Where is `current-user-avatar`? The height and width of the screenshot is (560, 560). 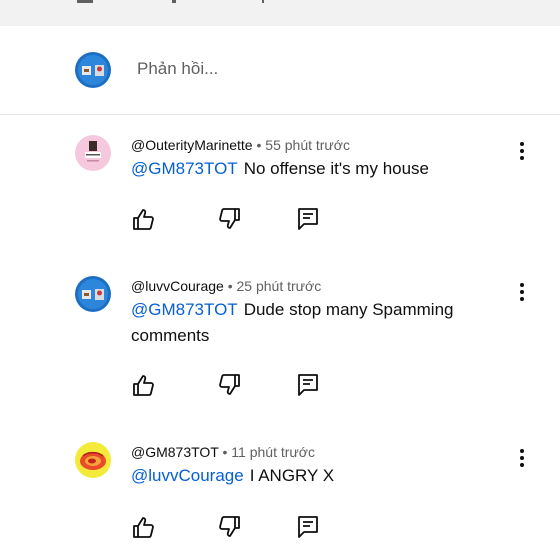
current-user-avatar is located at coordinates (93, 70).